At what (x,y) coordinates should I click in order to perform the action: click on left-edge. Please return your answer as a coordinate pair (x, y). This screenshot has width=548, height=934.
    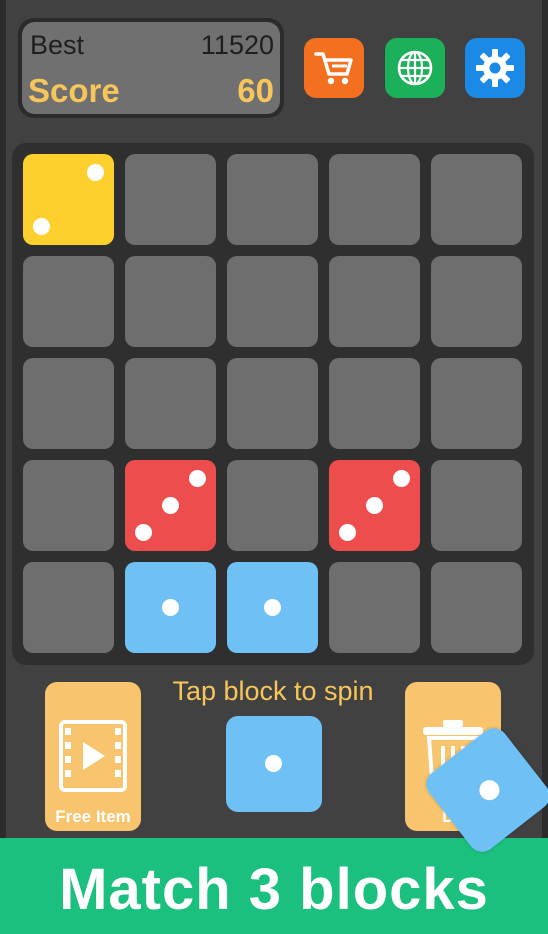
    Looking at the image, I should click on (3, 467).